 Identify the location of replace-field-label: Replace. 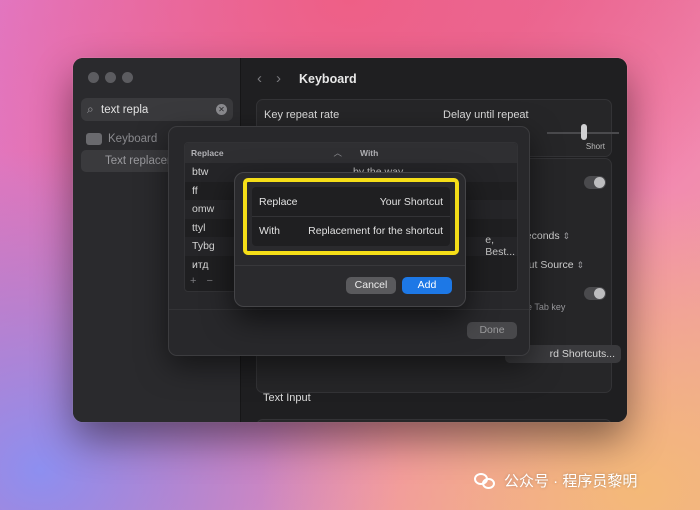
(278, 201).